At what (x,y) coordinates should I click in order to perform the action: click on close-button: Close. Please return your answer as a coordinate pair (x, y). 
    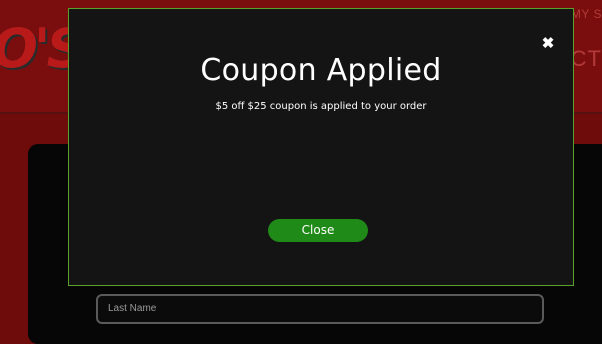
    Looking at the image, I should click on (318, 230).